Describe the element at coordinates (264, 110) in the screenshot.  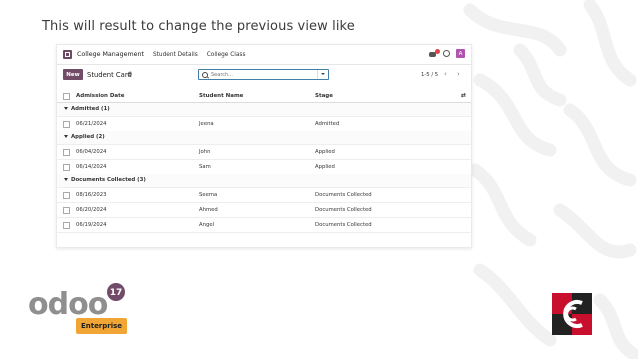
I see `group-row-admitted: Admitted (1)` at that location.